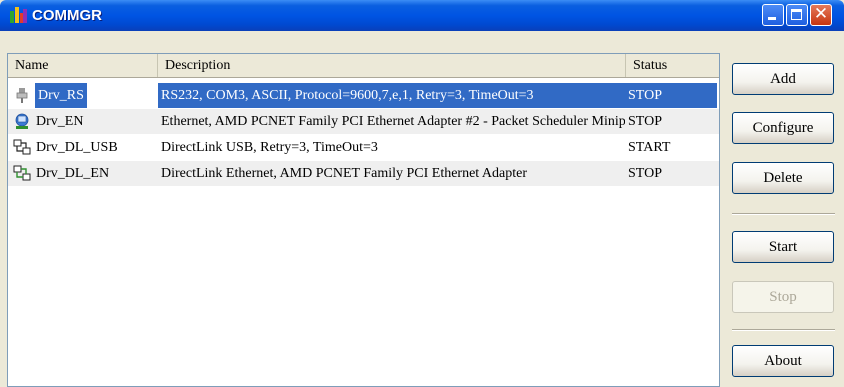  What do you see at coordinates (22, 147) in the screenshot?
I see `usb-link-icon` at bounding box center [22, 147].